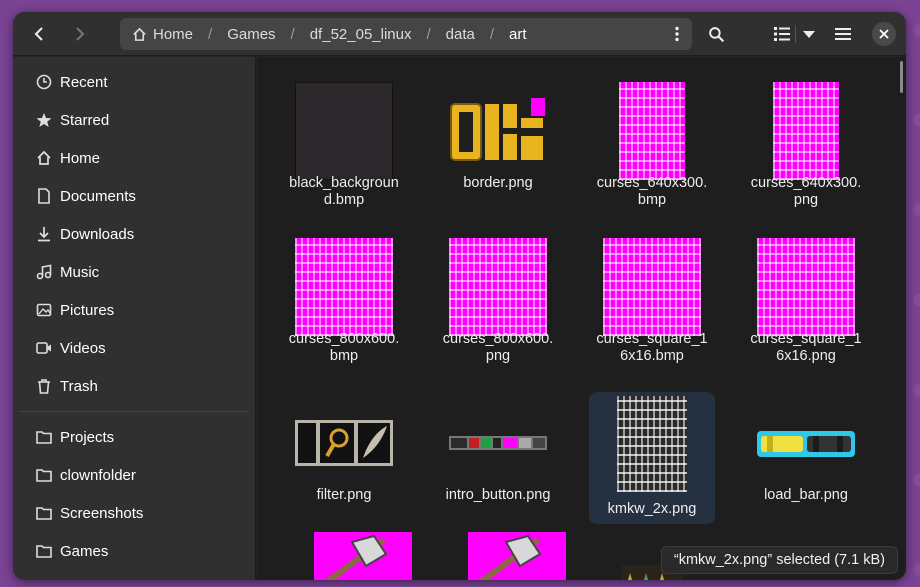 The width and height of the screenshot is (920, 587). I want to click on file-name: border.png, so click(498, 183).